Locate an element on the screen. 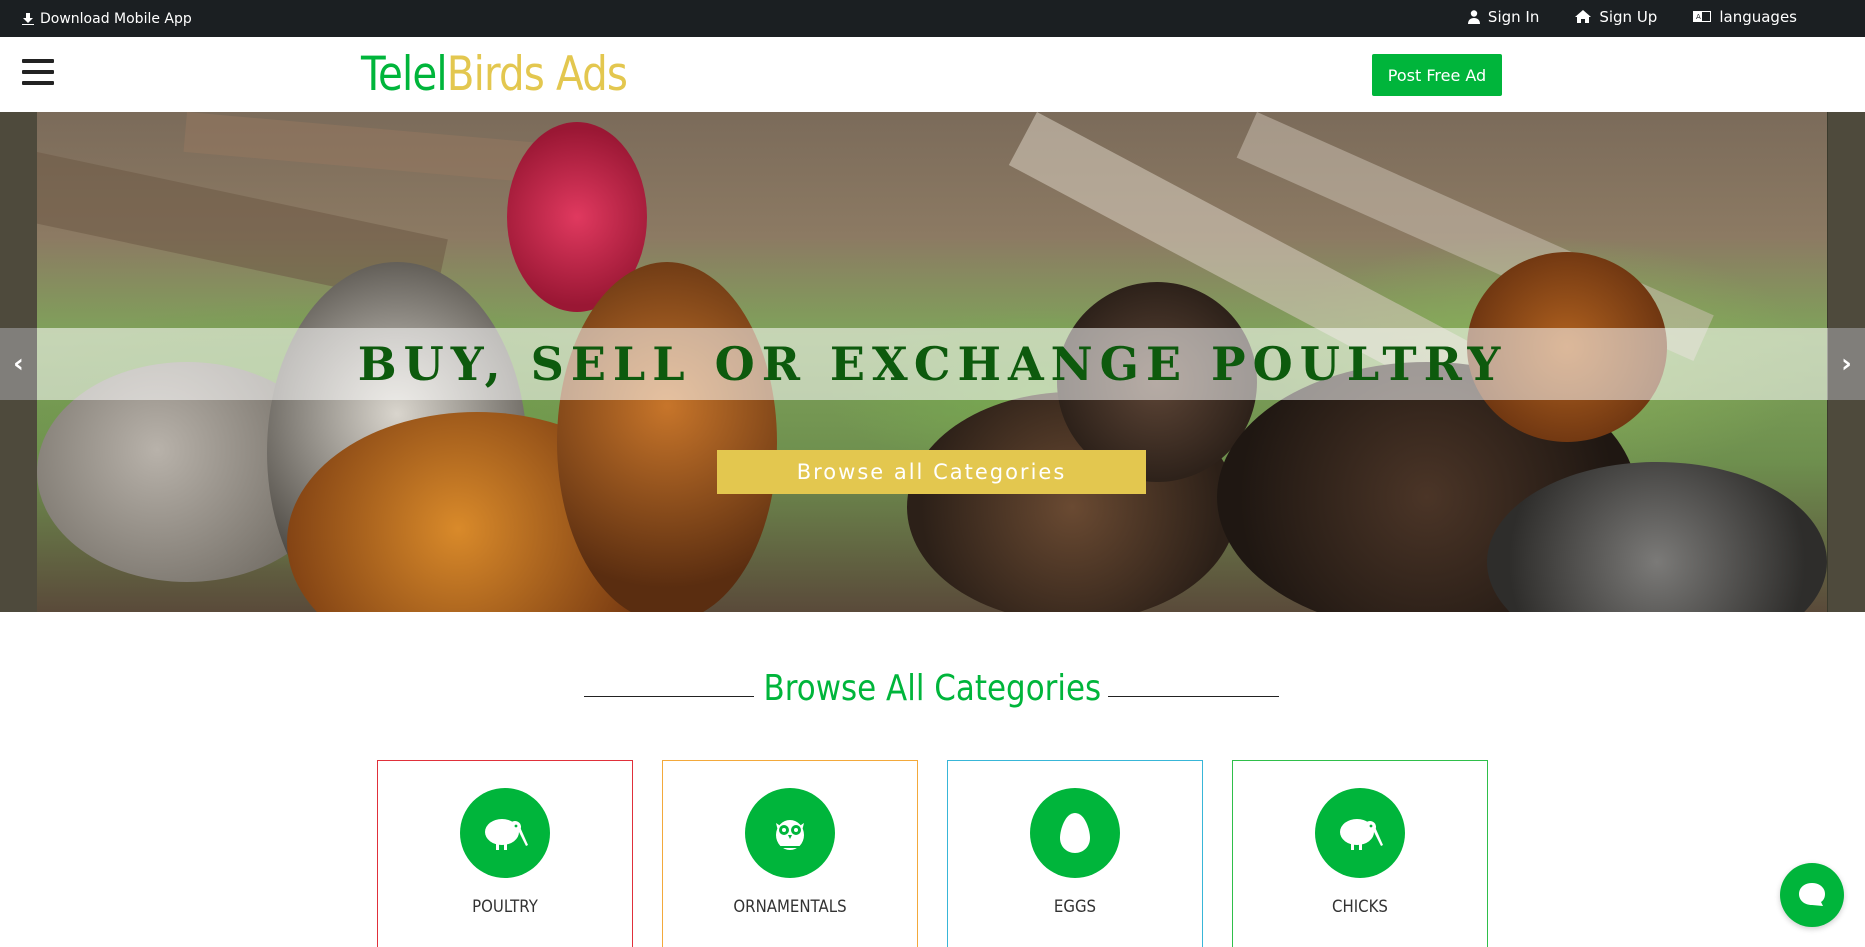 This screenshot has height=947, width=1865. languages-label: languages is located at coordinates (1758, 16).